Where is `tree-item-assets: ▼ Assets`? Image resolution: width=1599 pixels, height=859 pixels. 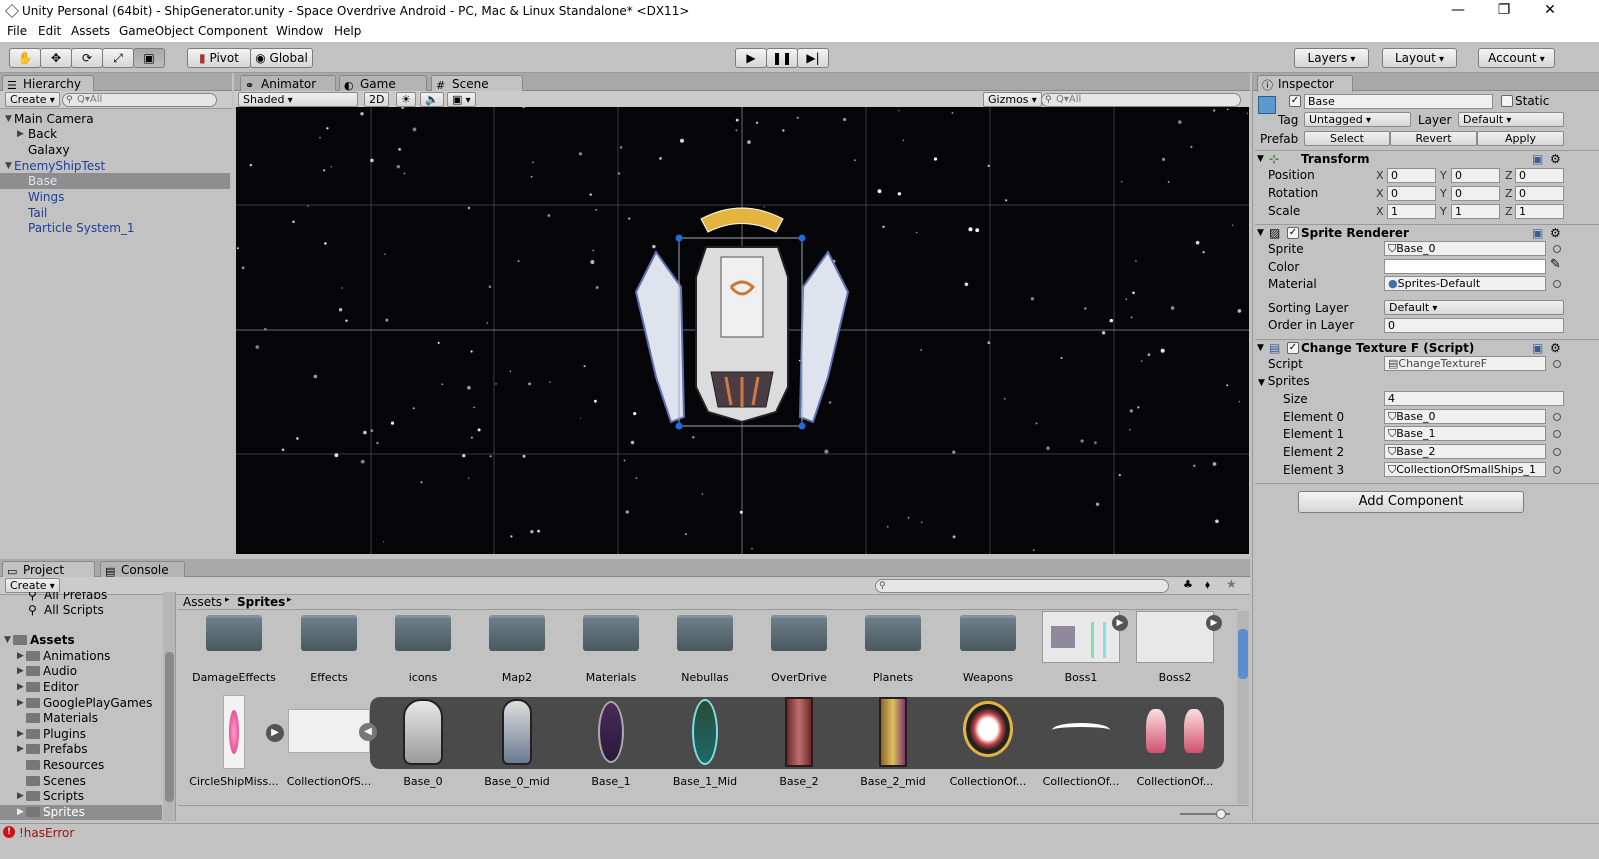
tree-item-assets: ▼ Assets is located at coordinates (81, 640).